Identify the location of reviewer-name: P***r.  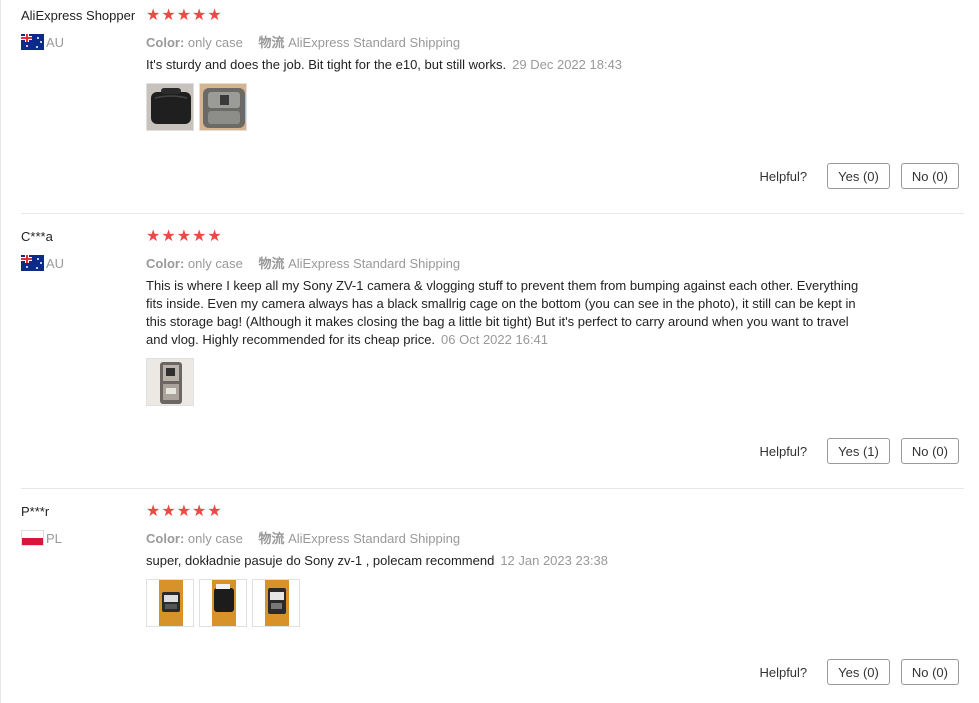
(35, 511).